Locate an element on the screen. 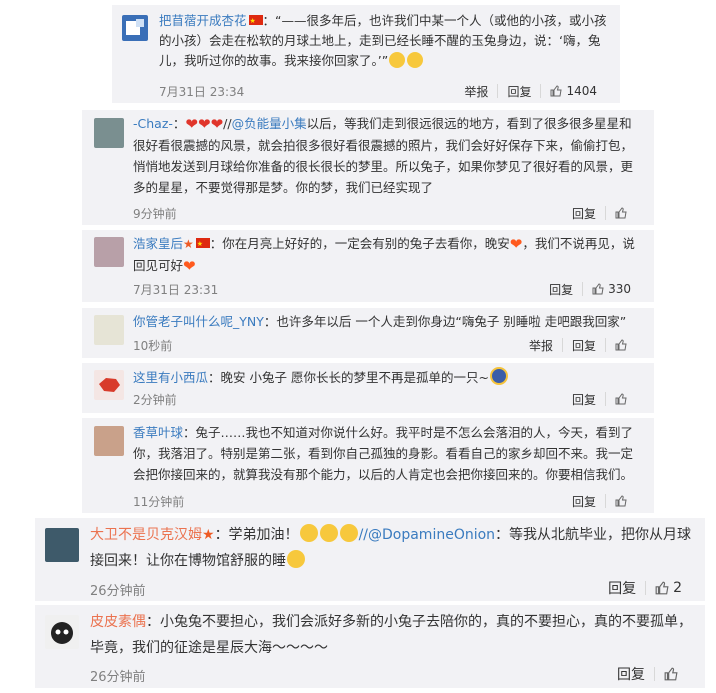 The image size is (716, 693). comment-text: ：也许多年以后 一个人走到你身边“嗨兔子 别睡啦 走吧跟我回家” is located at coordinates (445, 321).